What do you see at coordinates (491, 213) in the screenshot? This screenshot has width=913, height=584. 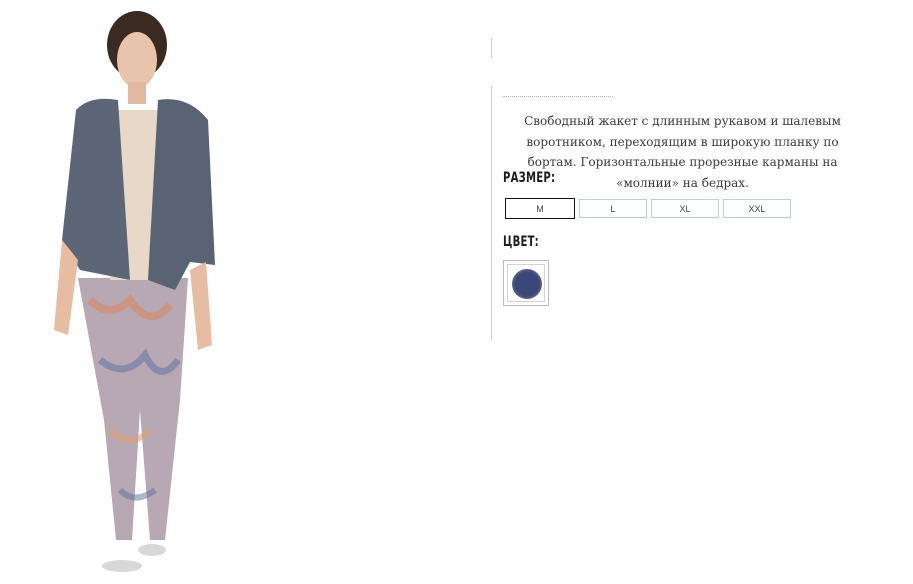 I see `vertical-divider` at bounding box center [491, 213].